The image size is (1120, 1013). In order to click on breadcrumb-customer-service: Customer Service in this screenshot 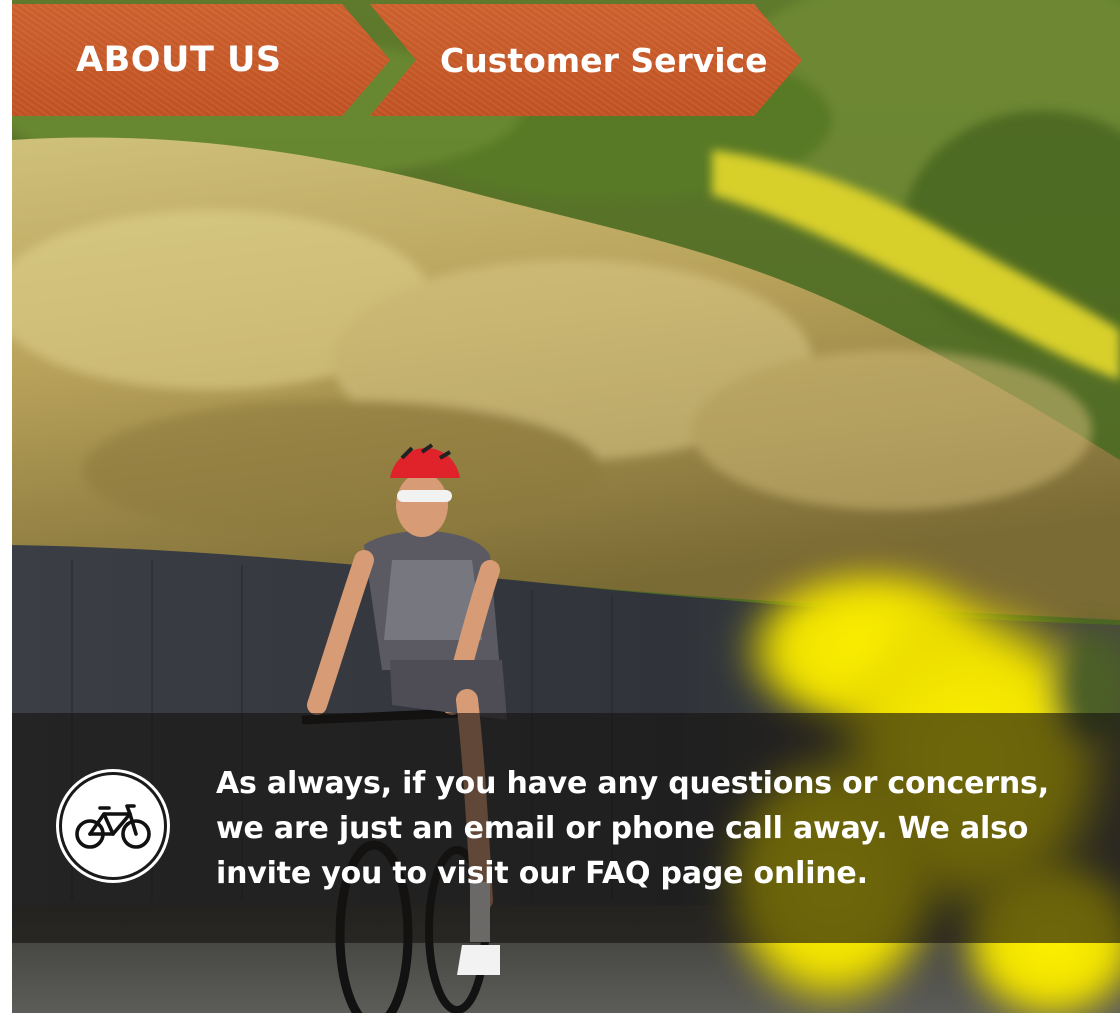, I will do `click(586, 60)`.